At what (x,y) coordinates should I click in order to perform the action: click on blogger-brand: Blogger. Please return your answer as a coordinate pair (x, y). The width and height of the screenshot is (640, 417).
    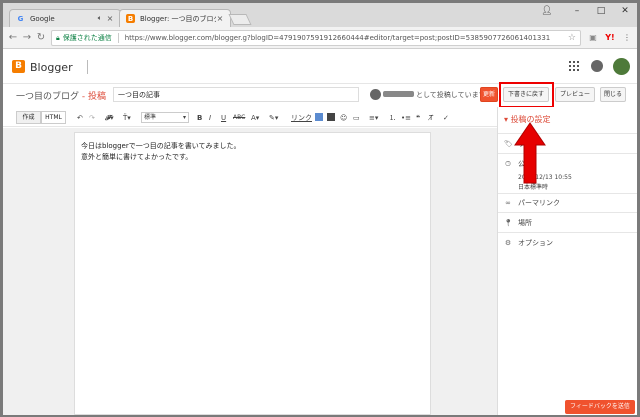
    Looking at the image, I should click on (51, 67).